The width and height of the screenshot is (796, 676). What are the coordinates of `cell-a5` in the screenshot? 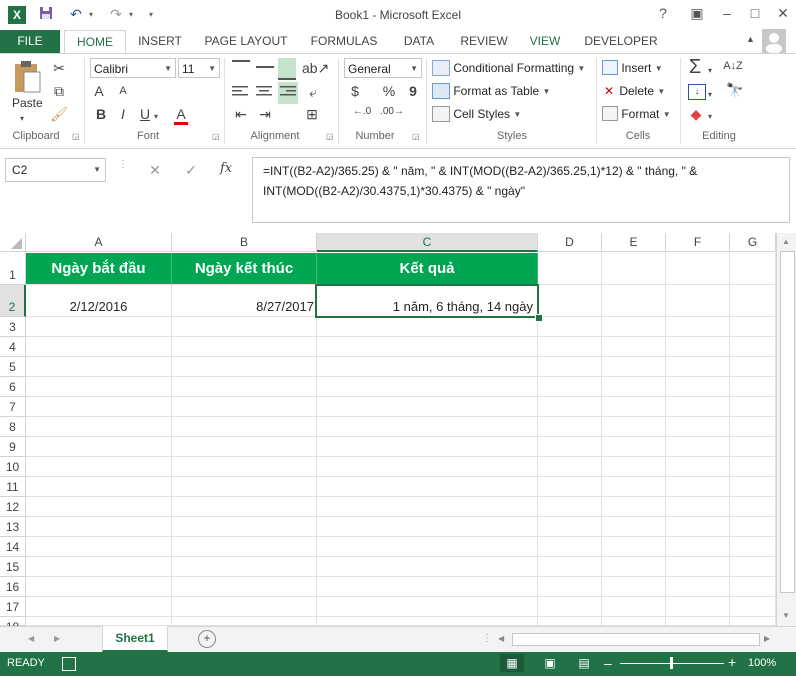 It's located at (99, 367).